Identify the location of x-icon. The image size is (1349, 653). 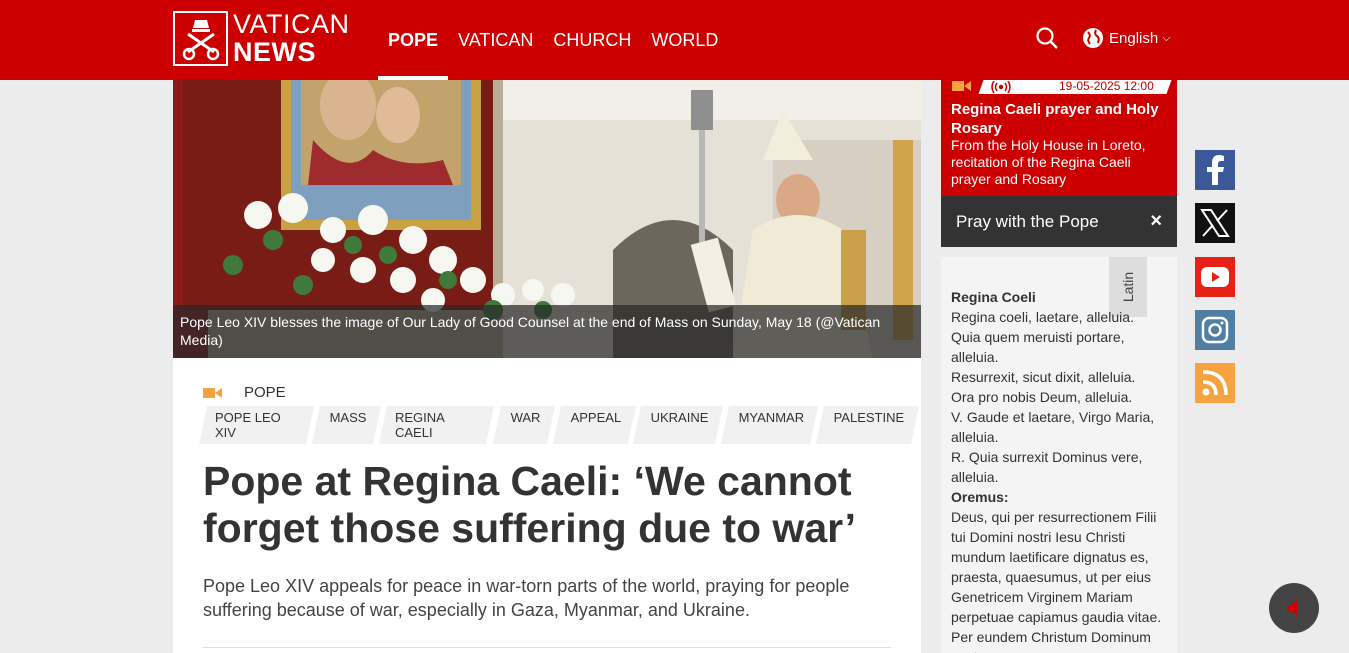
(1215, 223).